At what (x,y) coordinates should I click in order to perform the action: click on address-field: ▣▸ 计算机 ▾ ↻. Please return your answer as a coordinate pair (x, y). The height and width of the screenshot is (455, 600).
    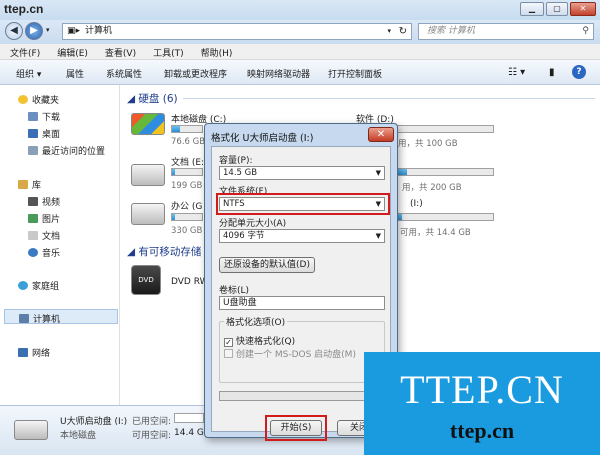
    Looking at the image, I should click on (237, 31).